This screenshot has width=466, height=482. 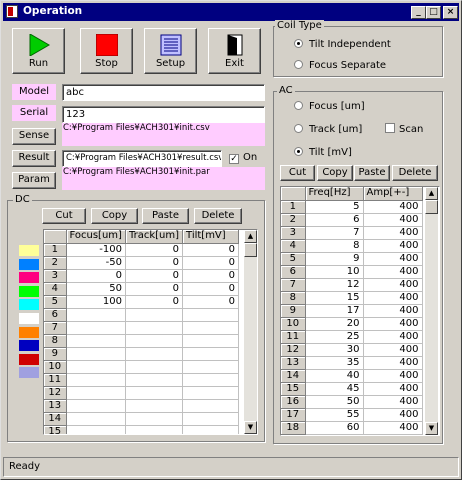 I want to click on ac-row-number: 7, so click(x=293, y=285).